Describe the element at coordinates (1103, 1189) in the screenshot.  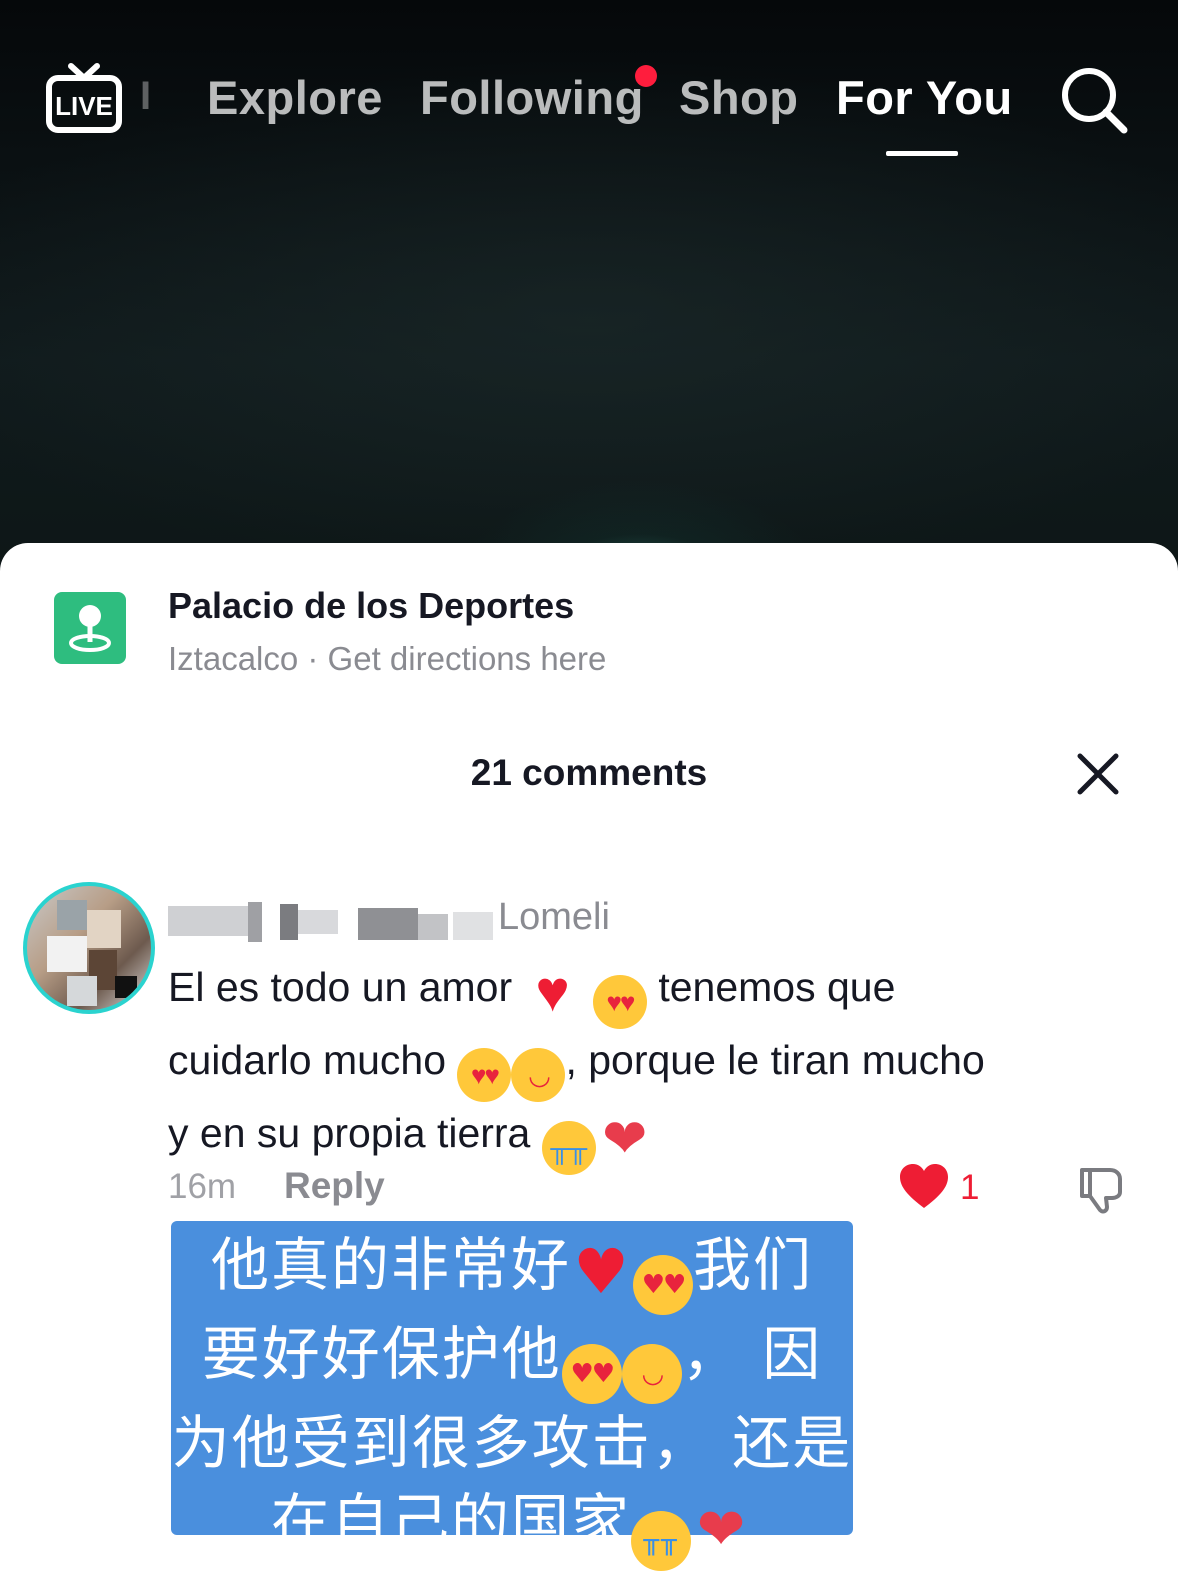
I see `dislike-icon` at that location.